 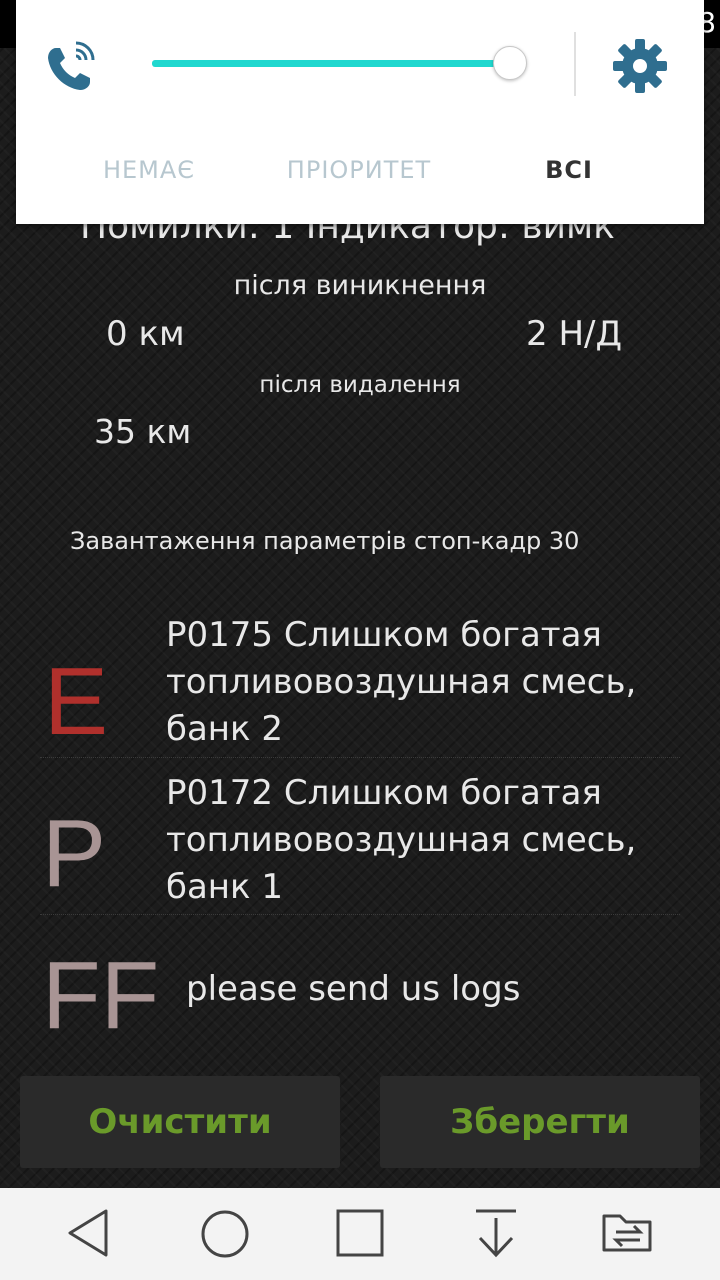 What do you see at coordinates (360, 285) in the screenshot?
I see `after-occurrence-label: після виникнення` at bounding box center [360, 285].